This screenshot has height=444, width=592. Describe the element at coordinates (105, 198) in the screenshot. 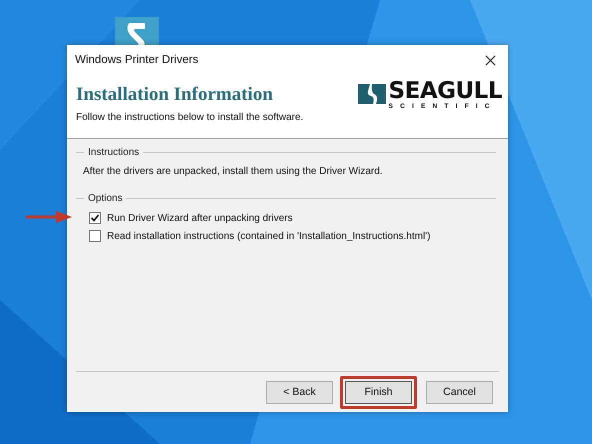

I see `group-label: Options` at that location.